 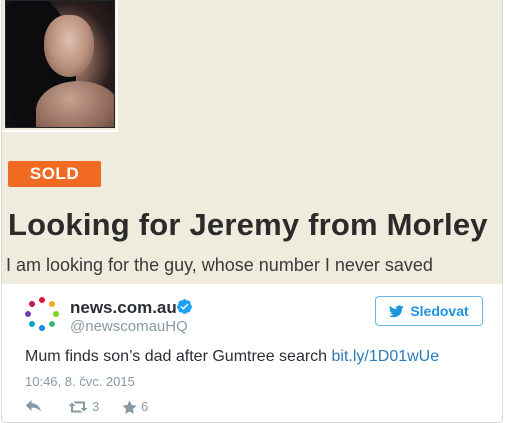 What do you see at coordinates (129, 406) in the screenshot?
I see `star-icon` at bounding box center [129, 406].